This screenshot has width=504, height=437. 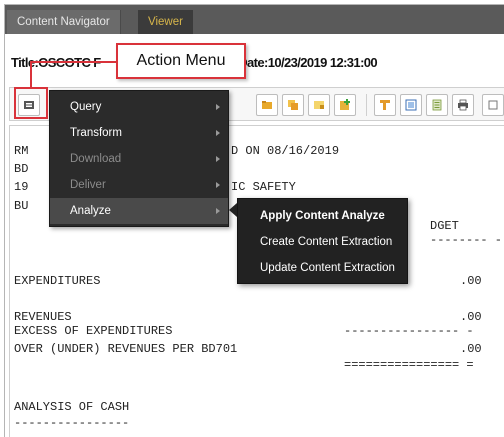 I want to click on more-tools-button, so click(x=493, y=105).